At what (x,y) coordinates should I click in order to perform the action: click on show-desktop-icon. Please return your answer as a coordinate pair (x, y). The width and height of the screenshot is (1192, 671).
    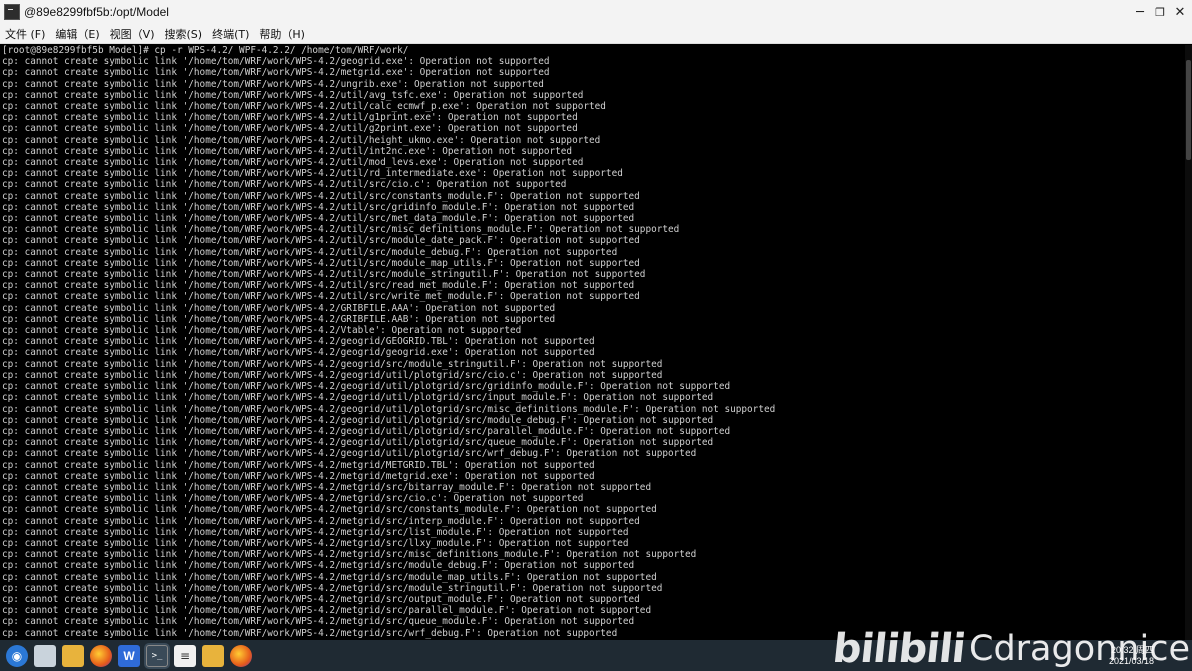
    Looking at the image, I should click on (45, 655).